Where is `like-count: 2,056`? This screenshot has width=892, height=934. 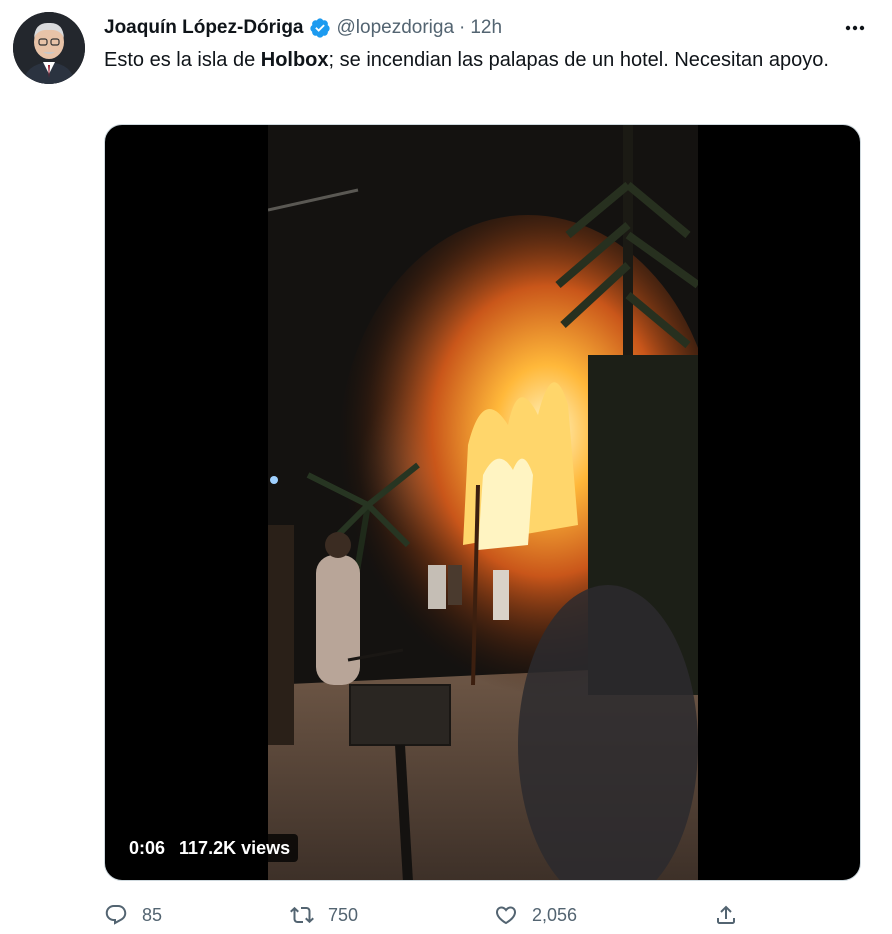
like-count: 2,056 is located at coordinates (555, 914).